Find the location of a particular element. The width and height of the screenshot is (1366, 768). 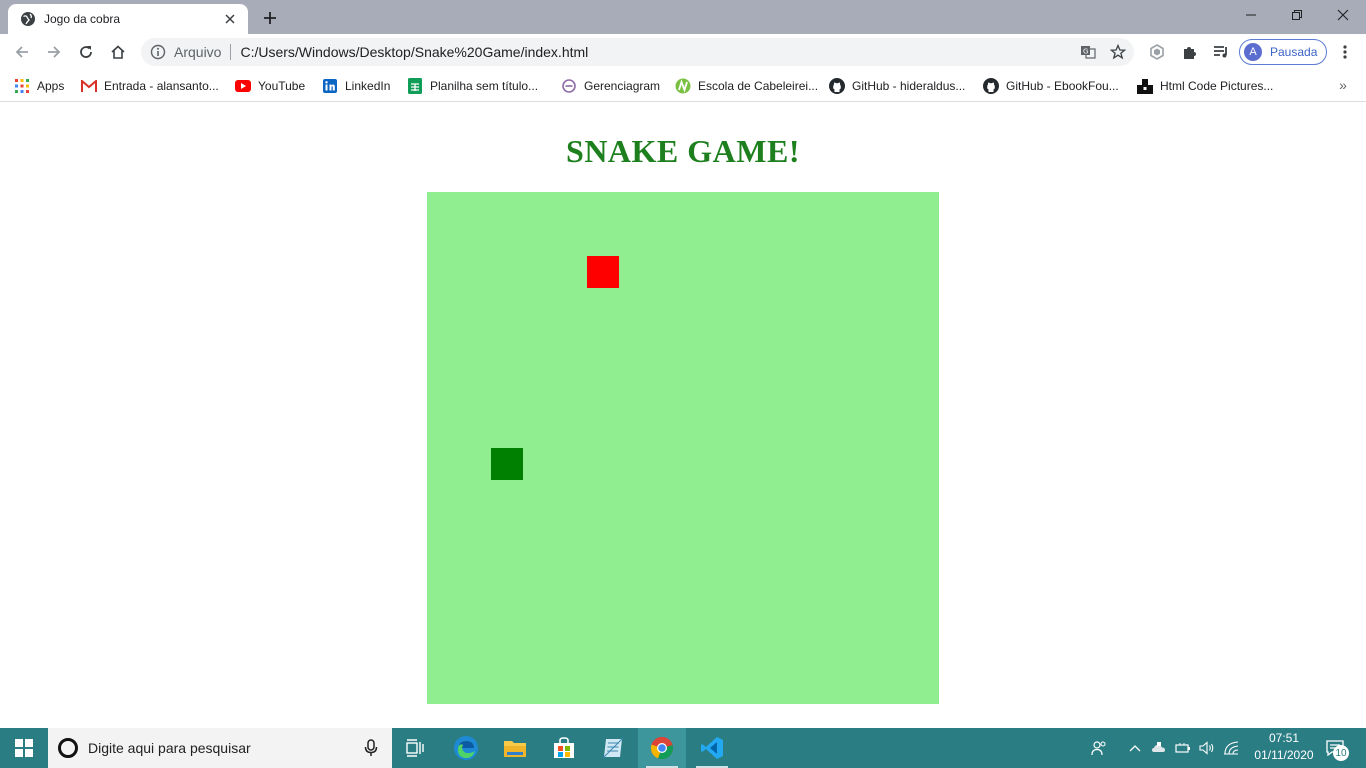

food-cell is located at coordinates (603, 272).